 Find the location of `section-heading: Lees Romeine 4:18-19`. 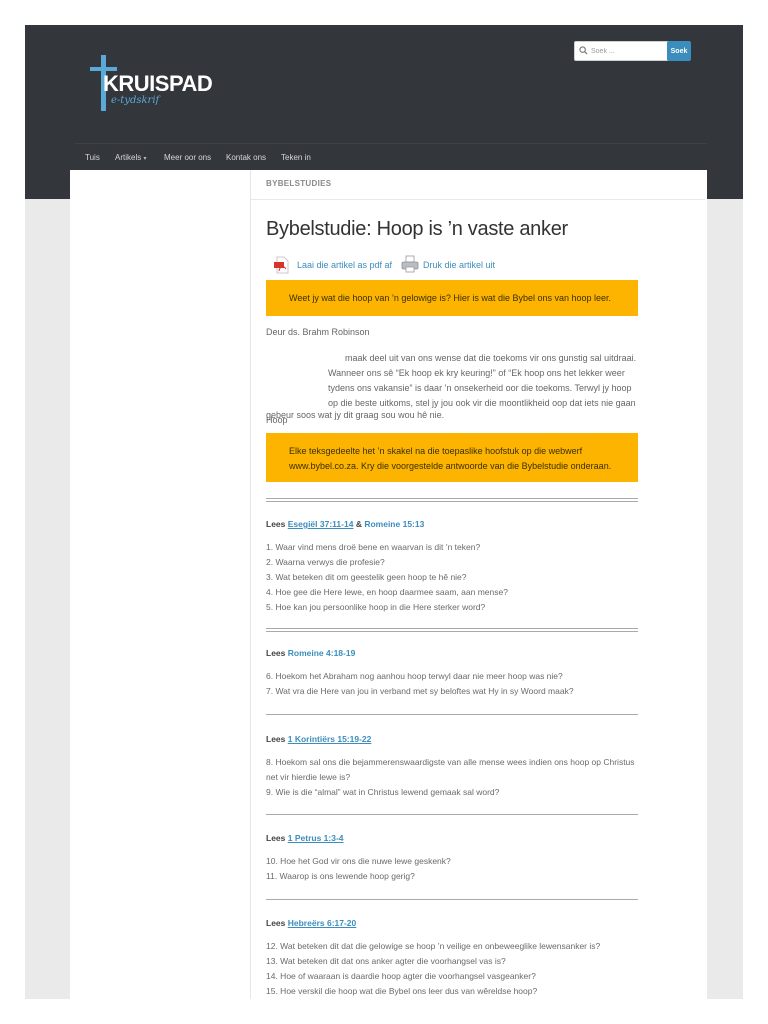

section-heading: Lees Romeine 4:18-19 is located at coordinates (310, 653).